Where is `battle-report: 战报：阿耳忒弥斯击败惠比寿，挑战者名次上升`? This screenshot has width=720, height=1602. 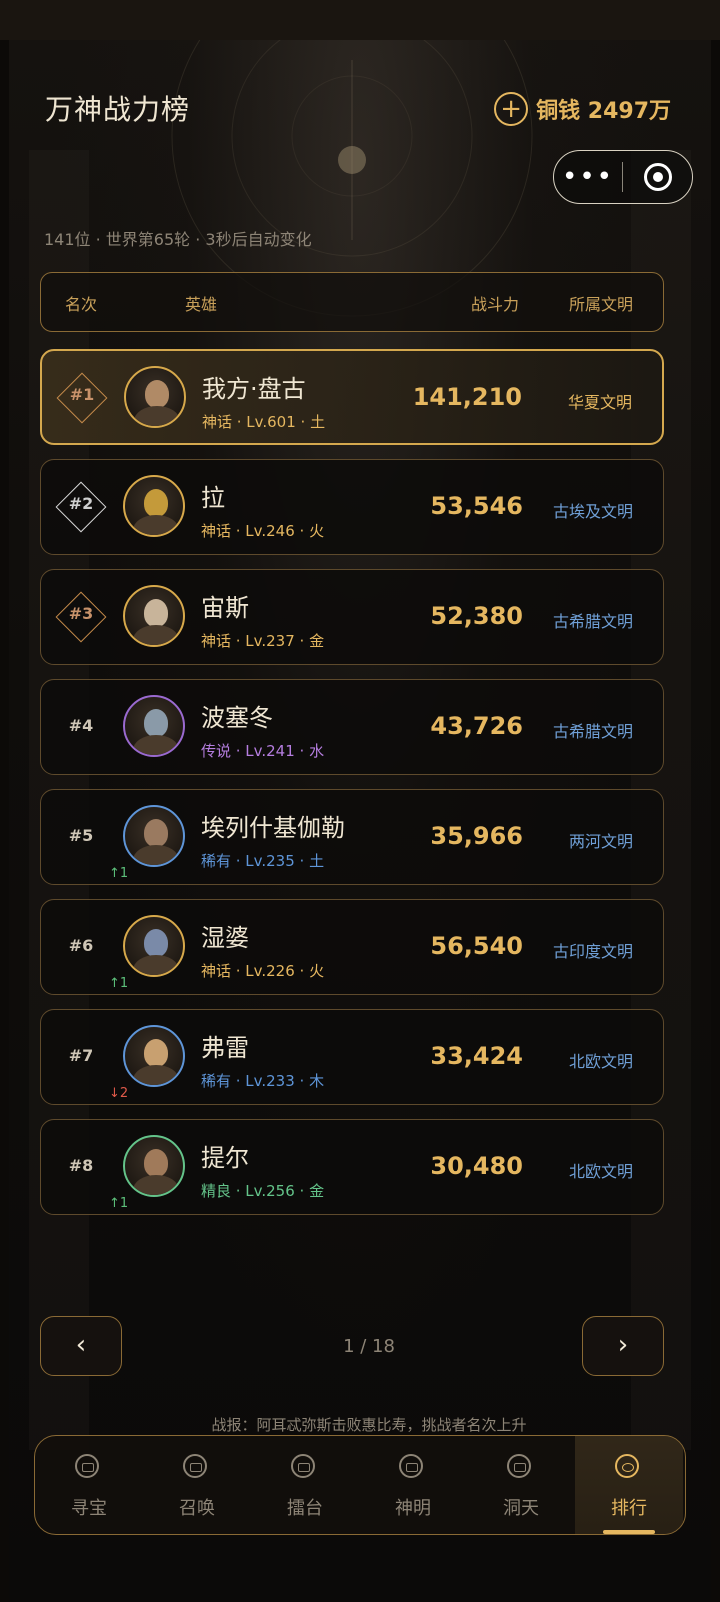
battle-report: 战报：阿耳忒弥斯击败惠比寿，挑战者名次上升 is located at coordinates (369, 1425).